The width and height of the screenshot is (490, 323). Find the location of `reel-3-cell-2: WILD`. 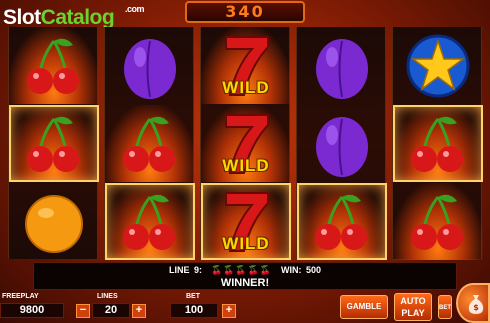

reel-3-cell-2: WILD is located at coordinates (246, 143).